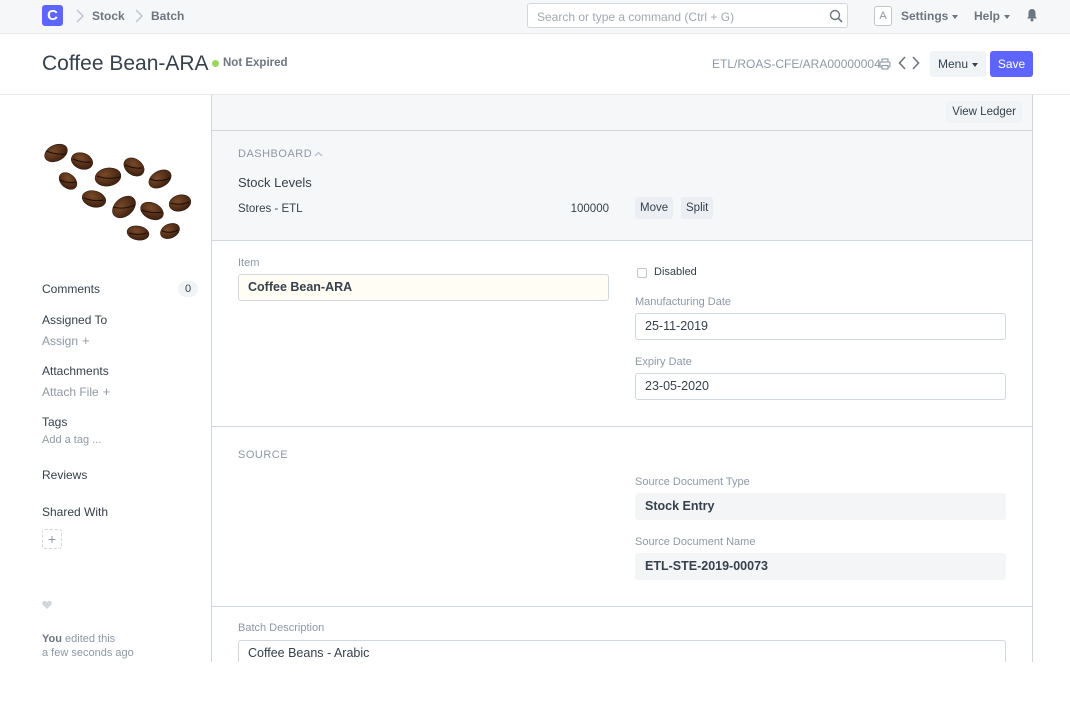 This screenshot has height=720, width=1070. I want to click on settings-dropdown: Settings, so click(930, 16).